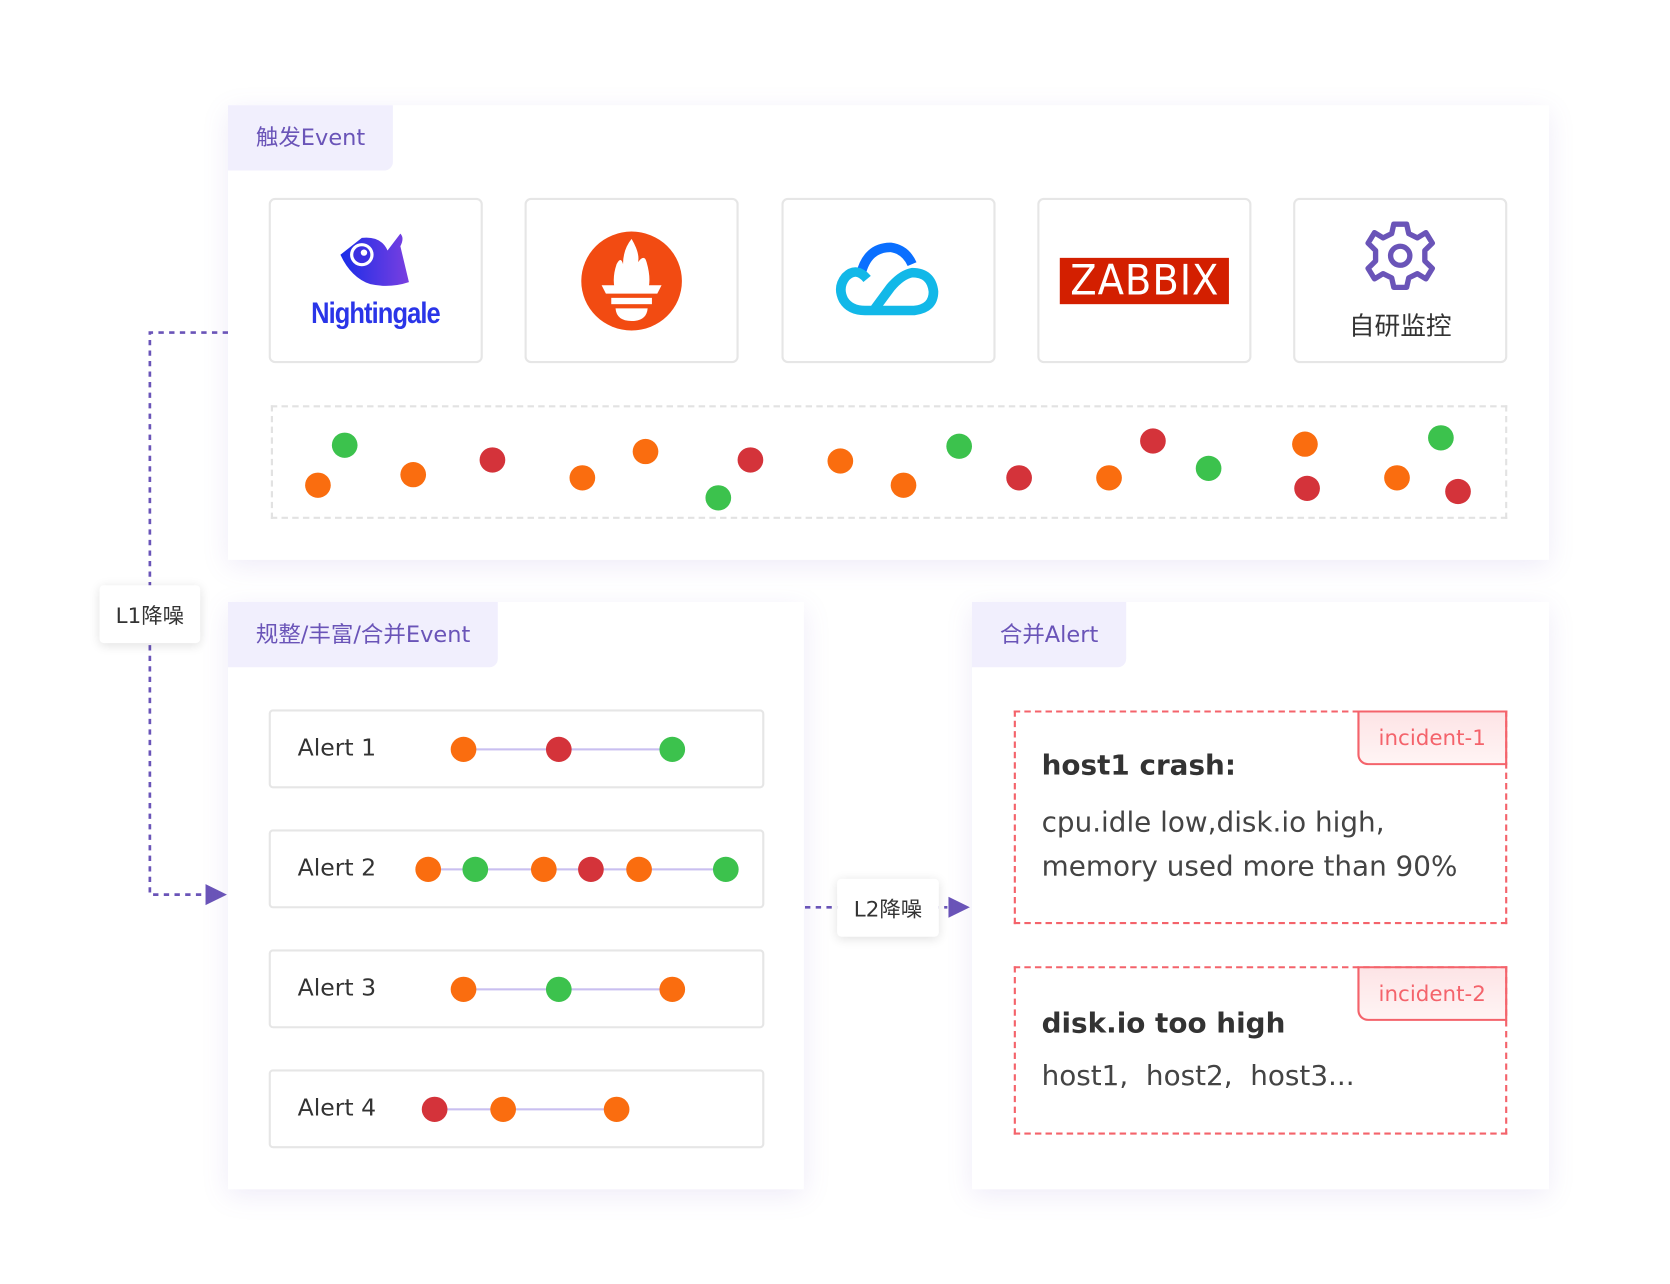 The image size is (1670, 1284). What do you see at coordinates (516, 989) in the screenshot?
I see `alert-row: Alert 3` at bounding box center [516, 989].